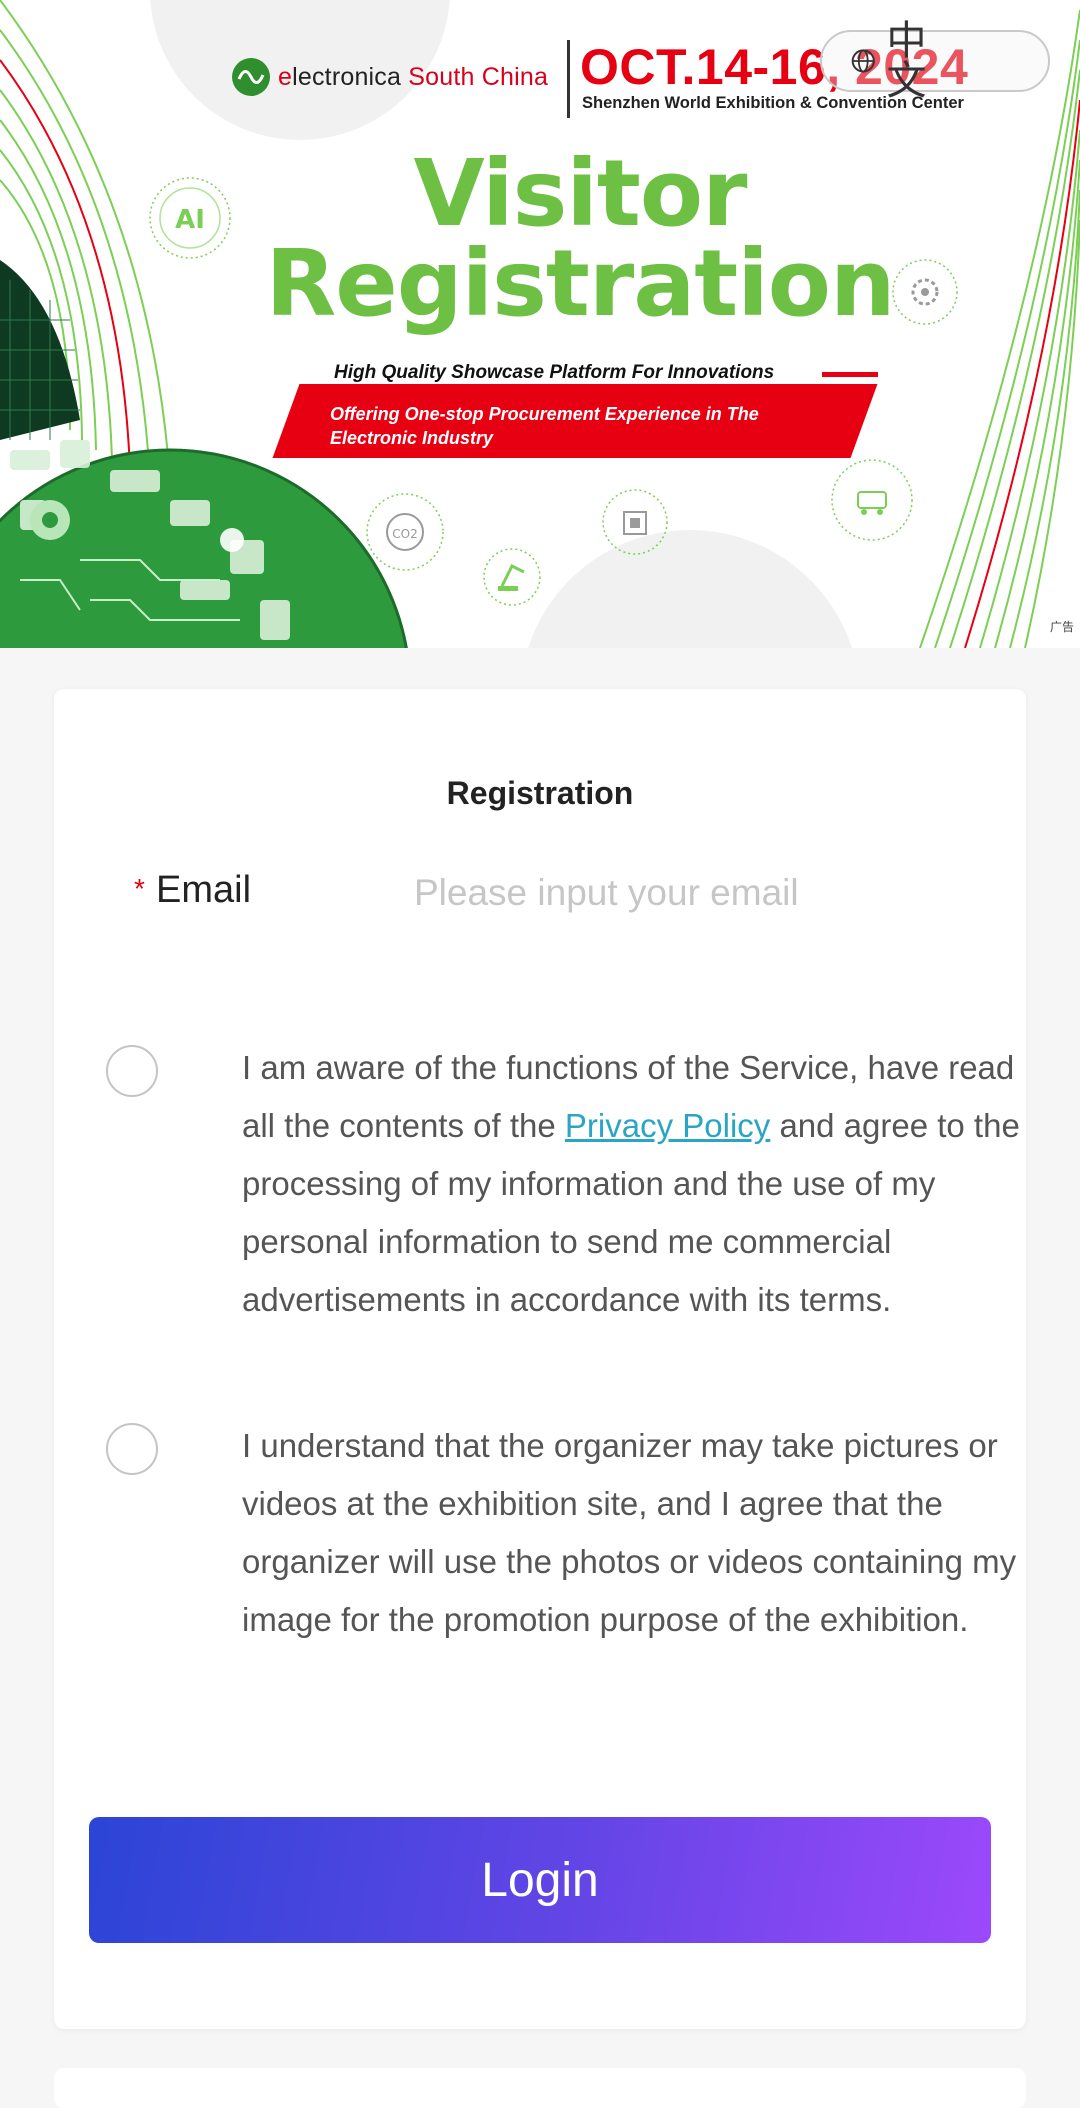 The width and height of the screenshot is (1080, 2108). I want to click on language-toggle-button: 中 文, so click(935, 61).